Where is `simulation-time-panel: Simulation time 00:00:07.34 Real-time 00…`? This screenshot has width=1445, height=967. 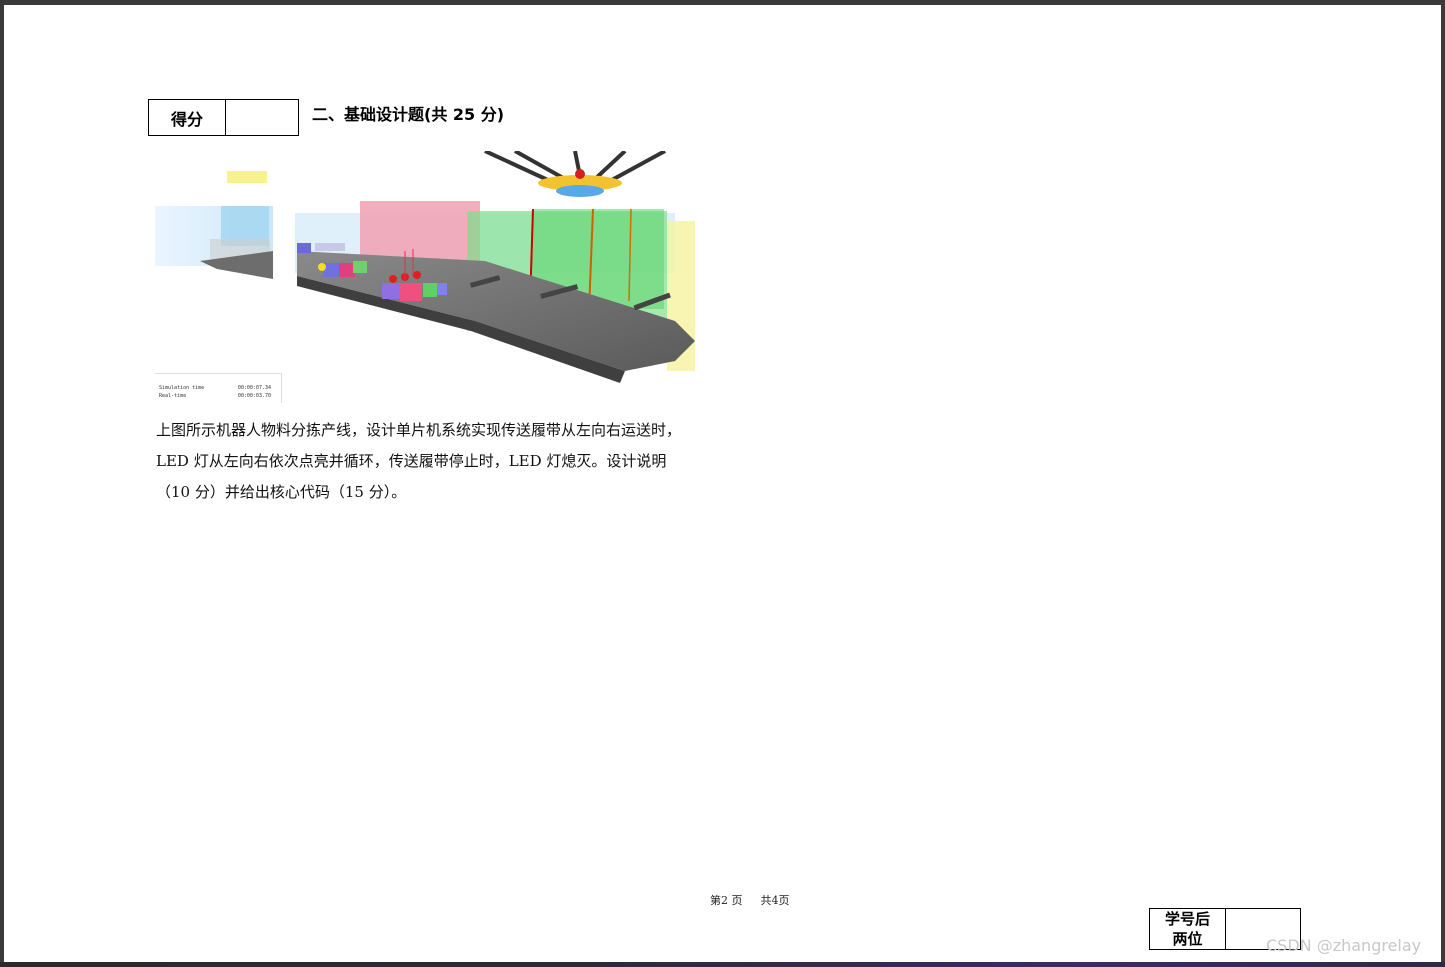 simulation-time-panel: Simulation time 00:00:07.34 Real-time 00… is located at coordinates (218, 388).